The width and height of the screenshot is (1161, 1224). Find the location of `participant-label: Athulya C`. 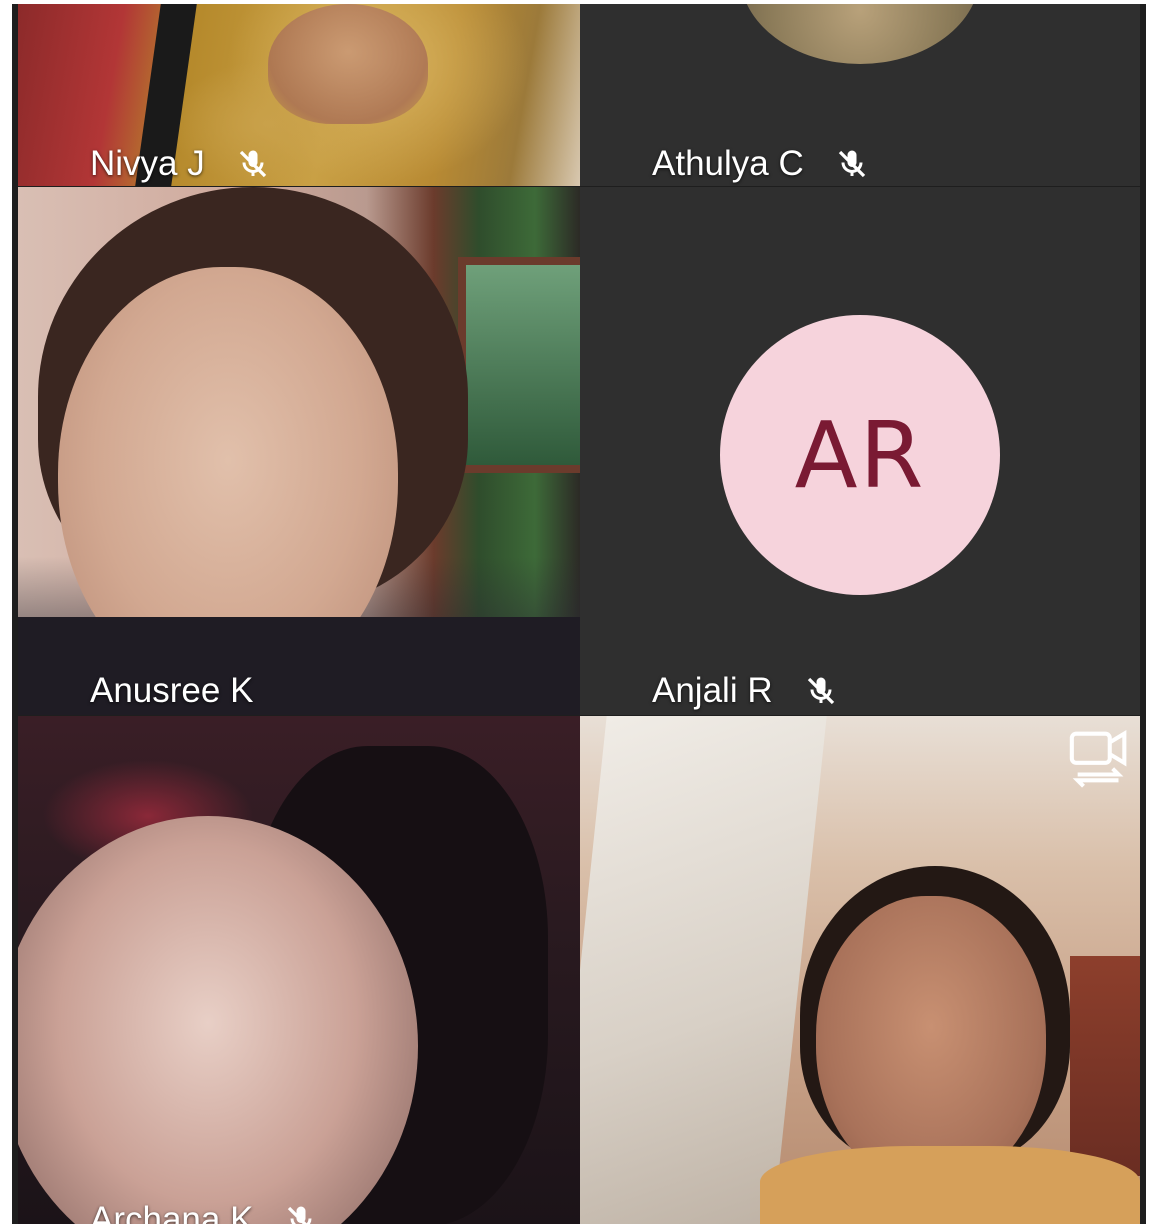

participant-label: Athulya C is located at coordinates (761, 164).